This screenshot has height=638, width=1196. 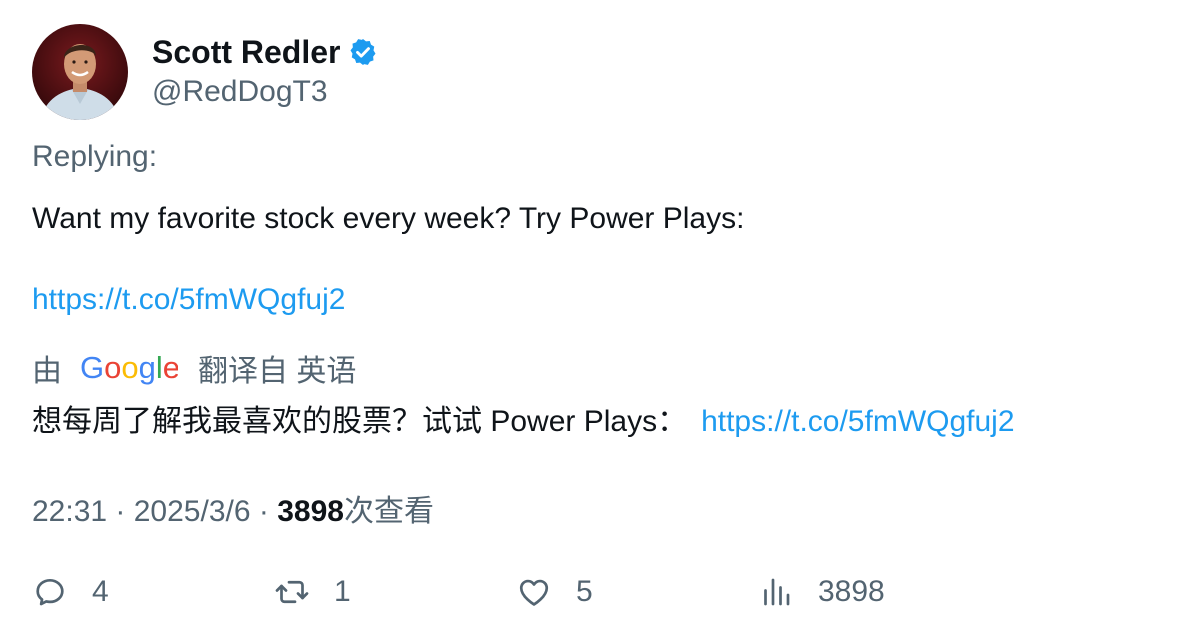 I want to click on reply-button: 4, so click(x=70, y=592).